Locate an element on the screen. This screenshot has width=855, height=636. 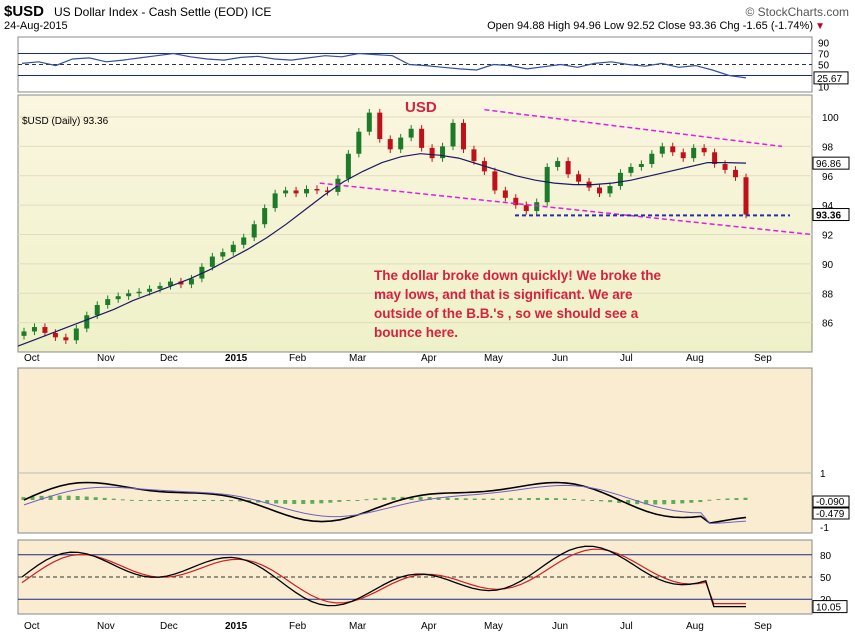
x-axis-label: Nov is located at coordinates (106, 358).